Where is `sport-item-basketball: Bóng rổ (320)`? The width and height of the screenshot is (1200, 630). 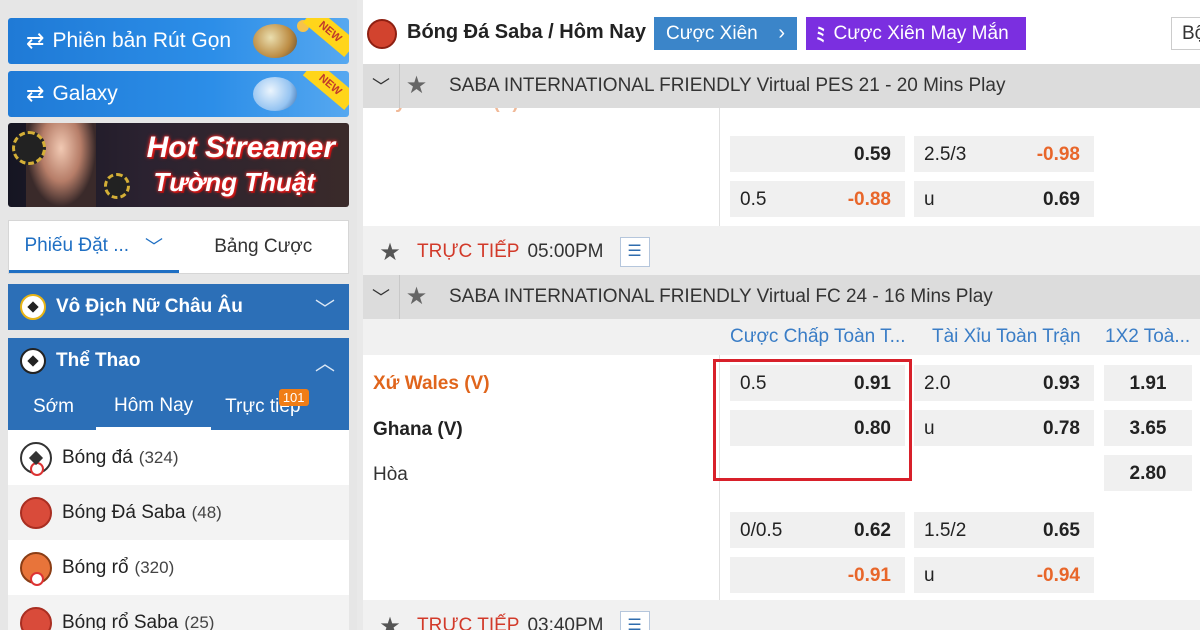 sport-item-basketball: Bóng rổ (320) is located at coordinates (178, 567).